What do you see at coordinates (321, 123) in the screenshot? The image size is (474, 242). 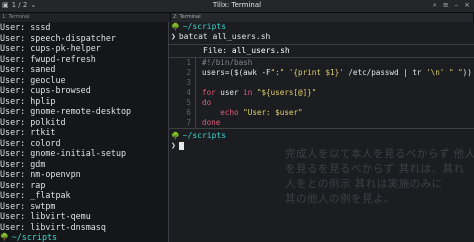 I see `code-line: 7 done` at bounding box center [321, 123].